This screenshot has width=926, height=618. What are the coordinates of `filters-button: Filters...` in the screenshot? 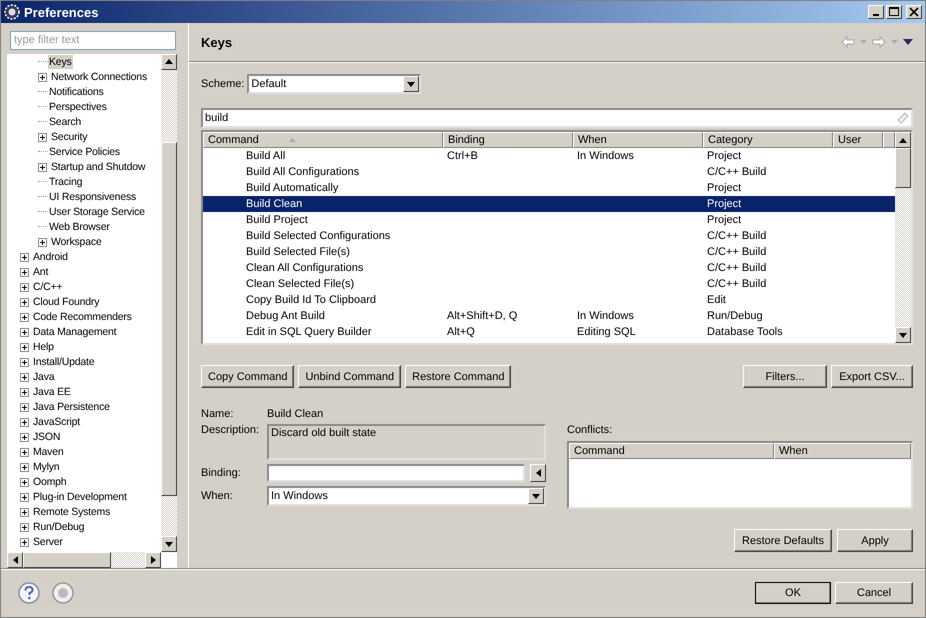 It's located at (785, 376).